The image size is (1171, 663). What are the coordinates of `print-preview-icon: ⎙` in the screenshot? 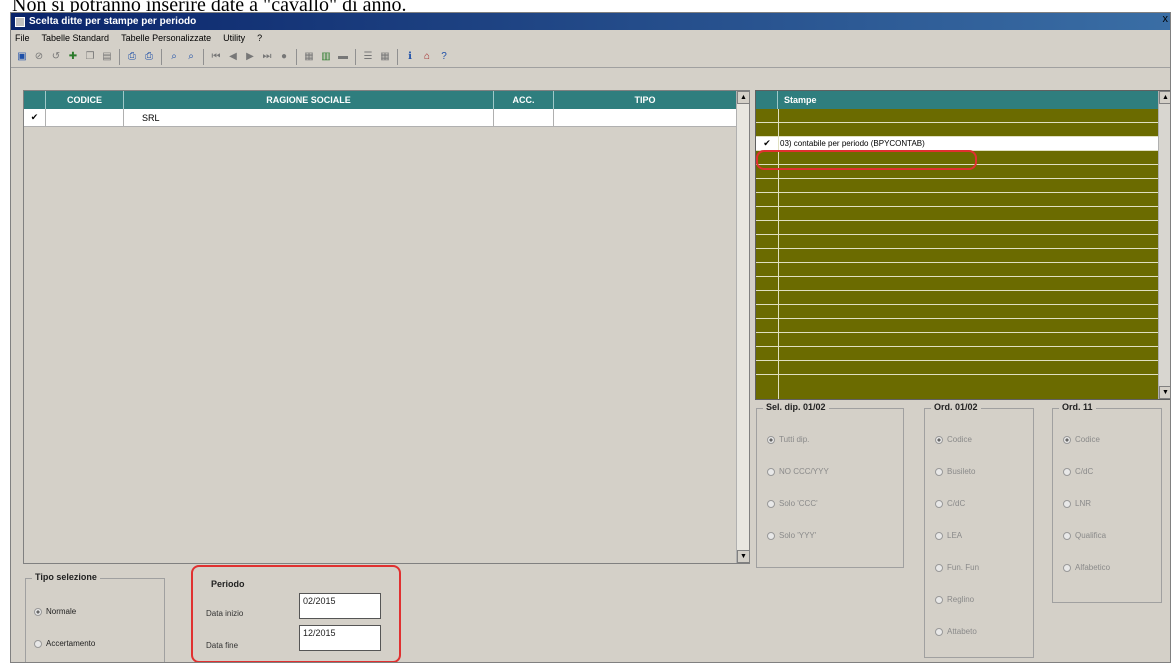 It's located at (149, 57).